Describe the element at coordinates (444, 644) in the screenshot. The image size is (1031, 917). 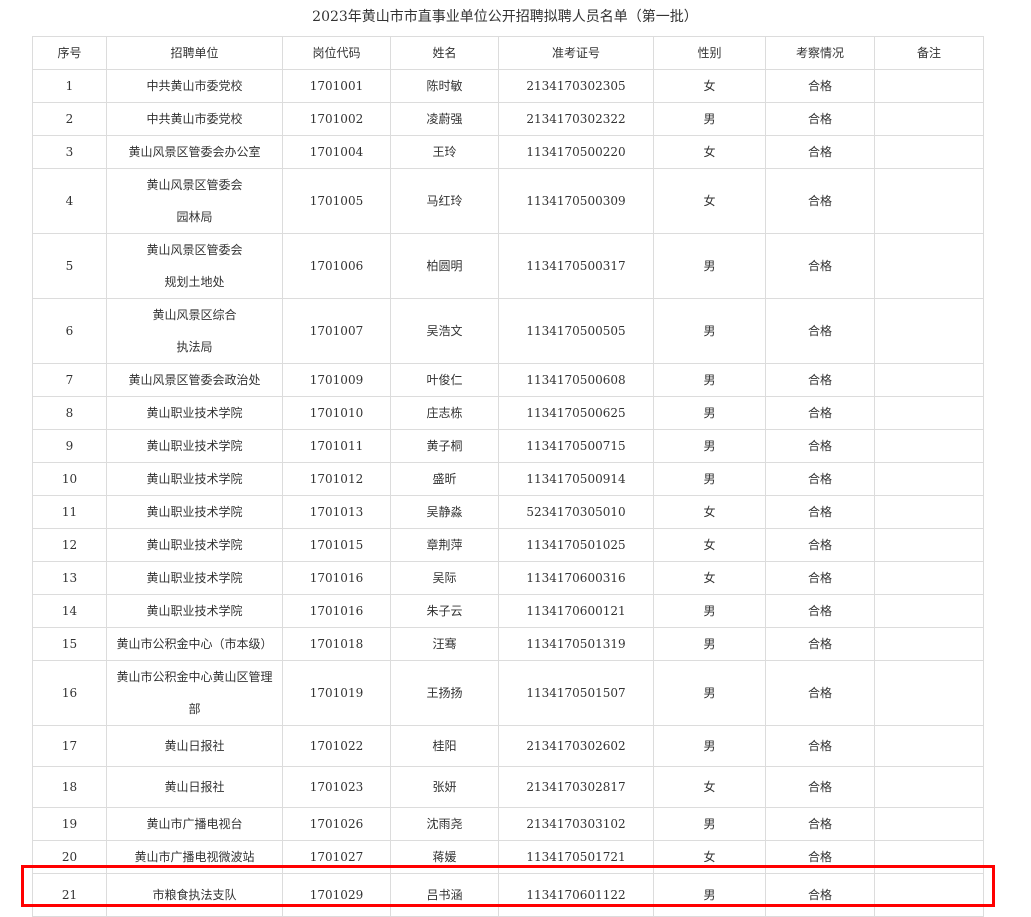
I see `candidate-name-cell: 汪骞` at that location.